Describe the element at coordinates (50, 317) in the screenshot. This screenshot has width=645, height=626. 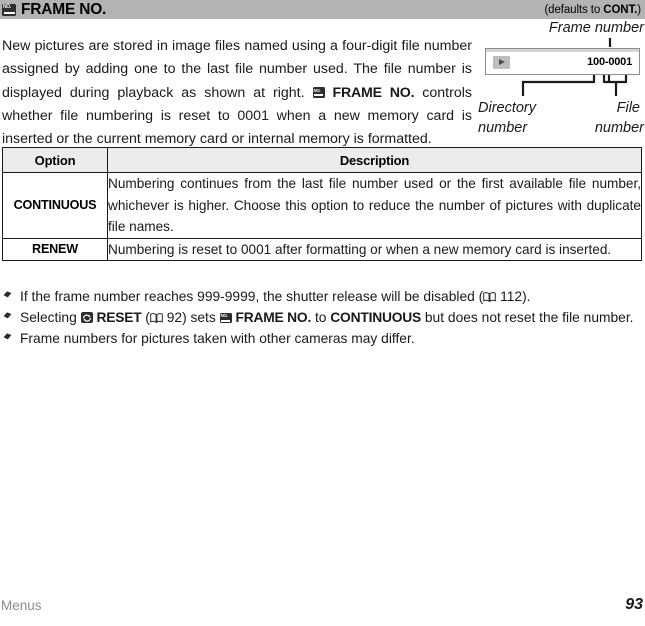
I see `note2-text-a: Selecting` at that location.